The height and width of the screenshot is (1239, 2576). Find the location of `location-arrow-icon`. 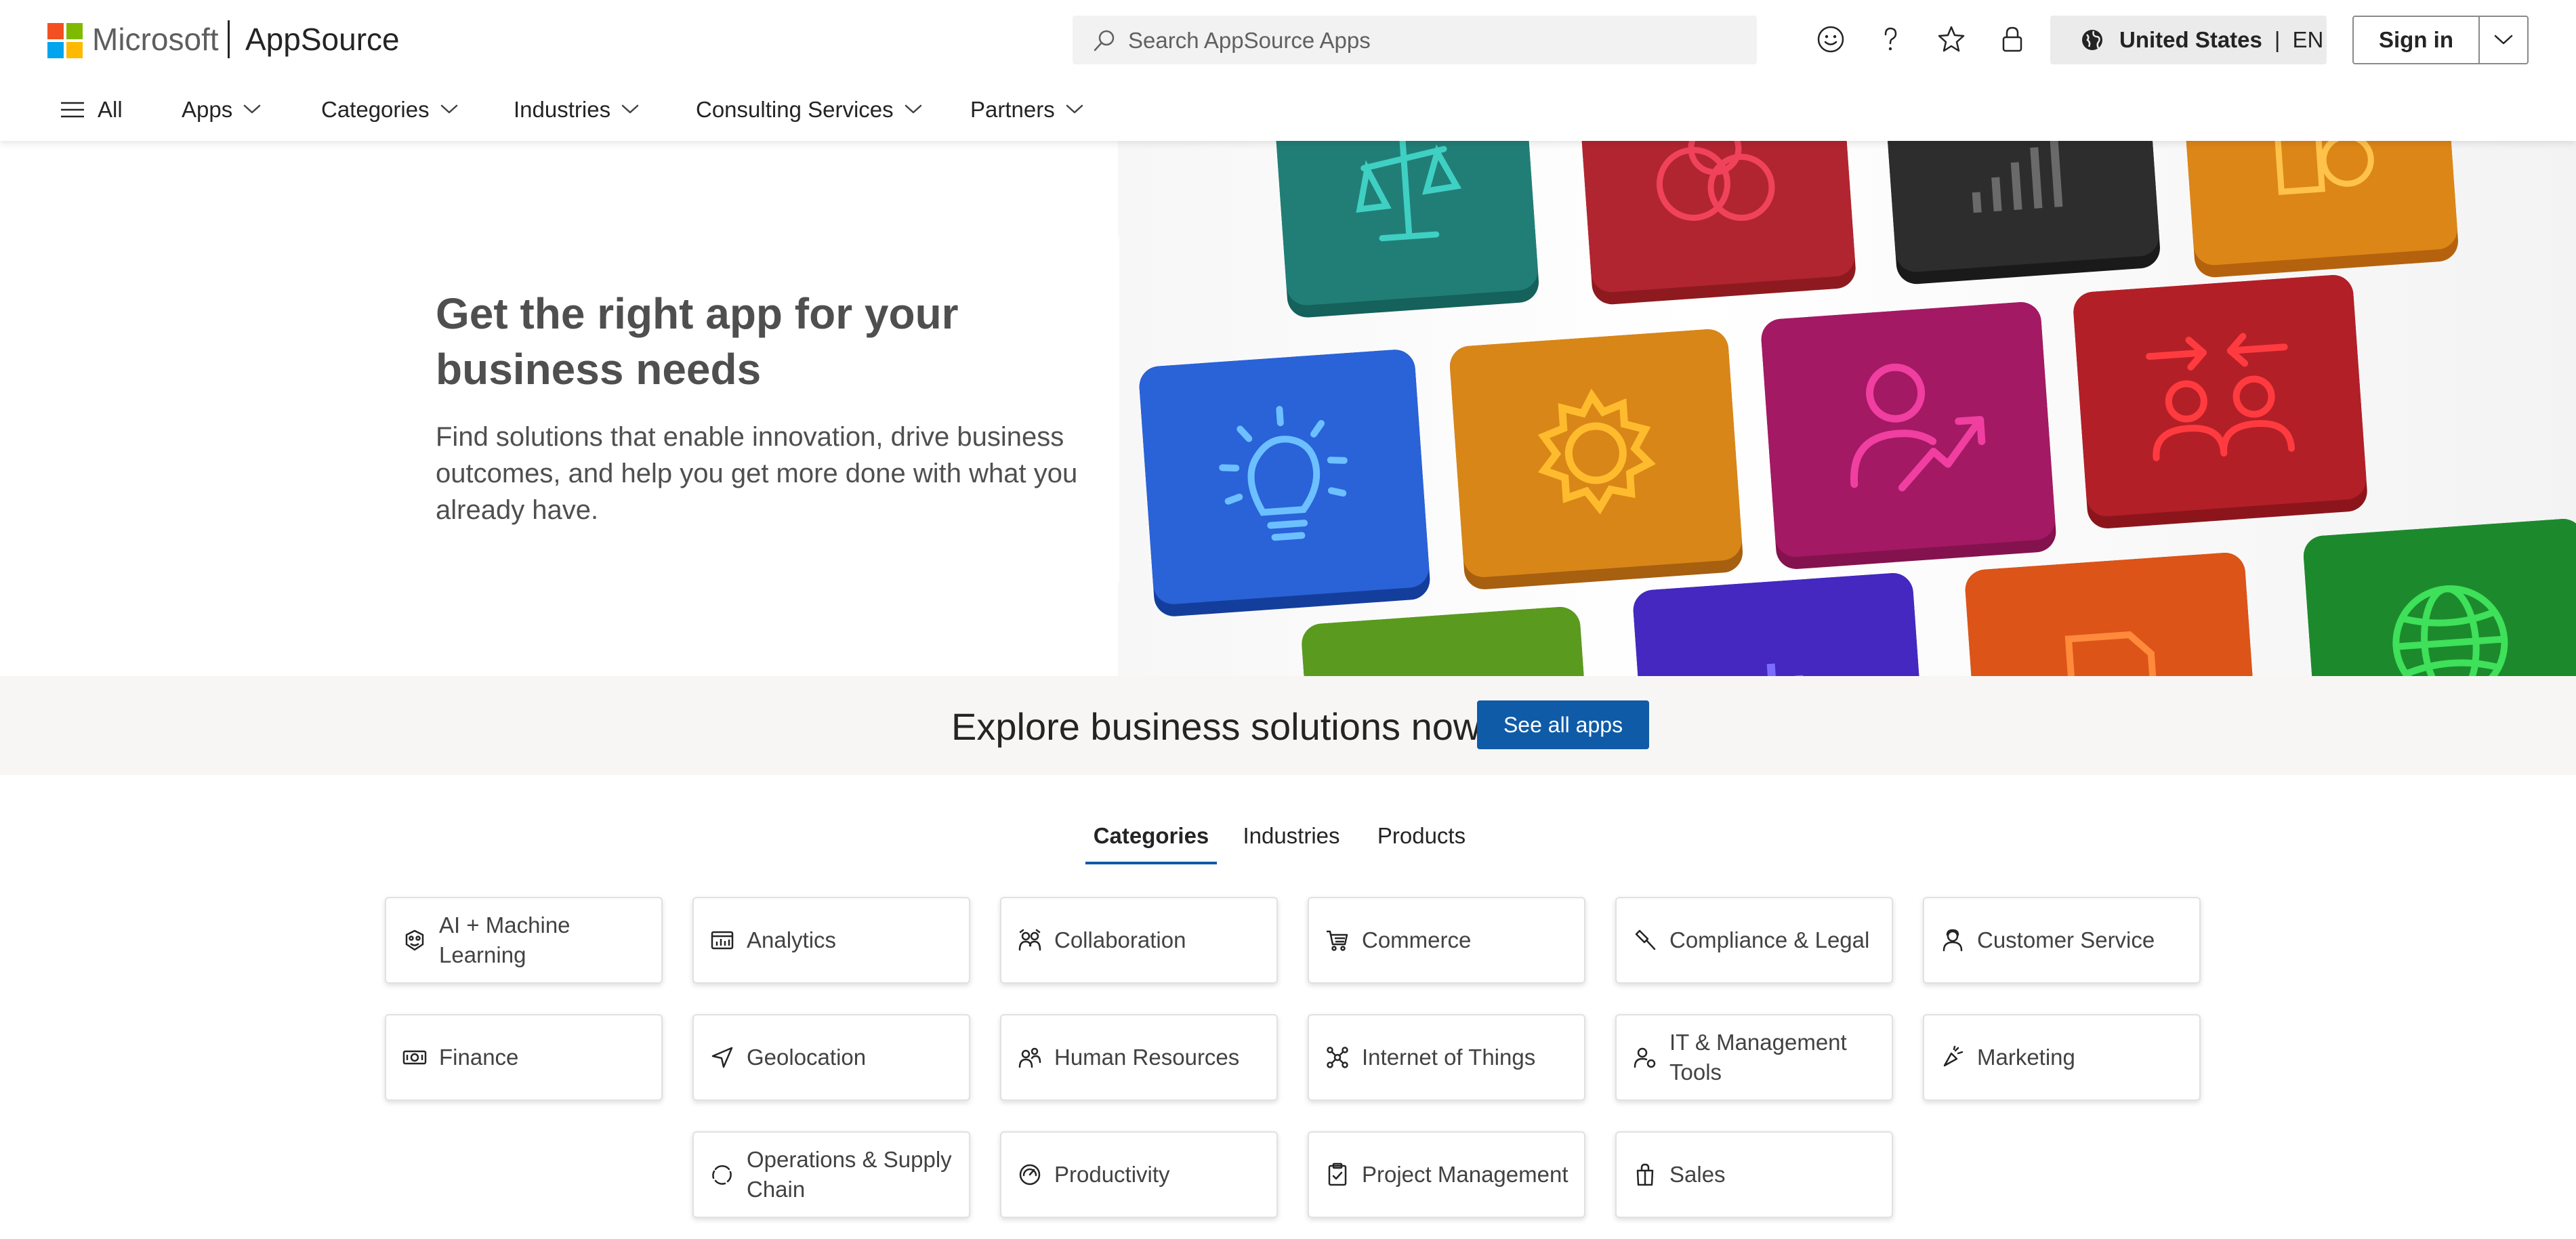

location-arrow-icon is located at coordinates (722, 1057).